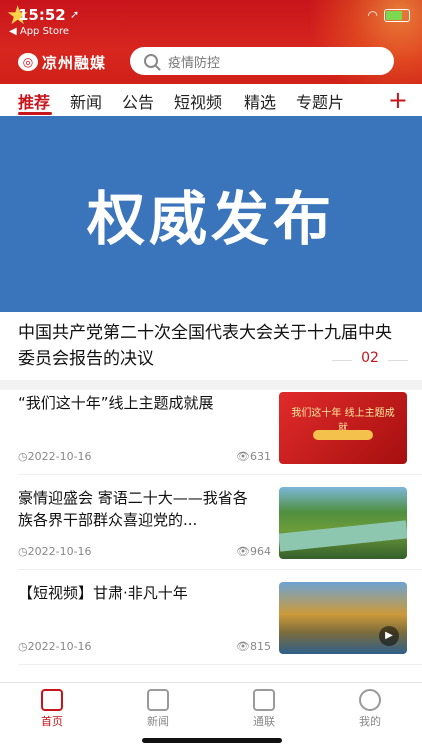 The height and width of the screenshot is (751, 422). I want to click on news-thumbnail: ▶, so click(343, 618).